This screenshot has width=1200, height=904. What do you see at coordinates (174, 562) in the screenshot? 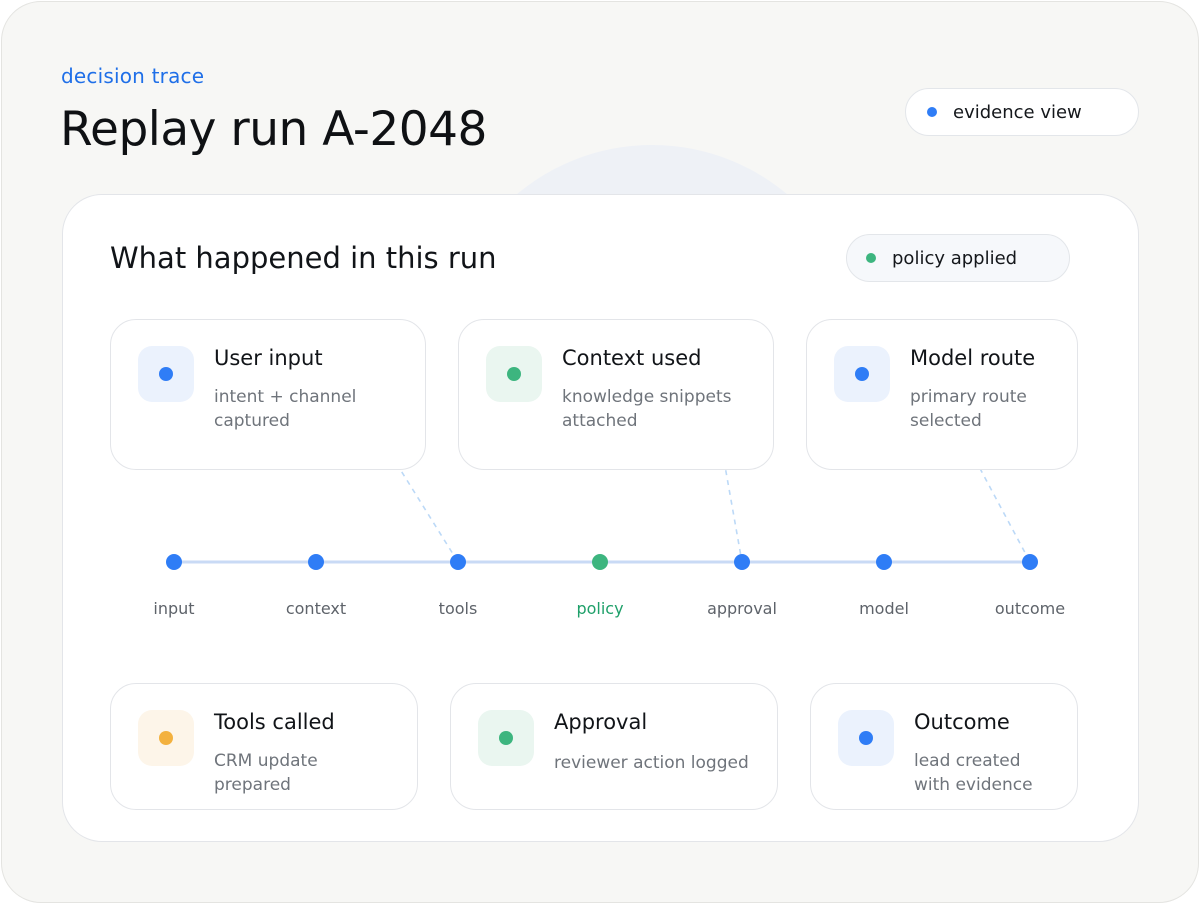
I see `timeline-node-input` at bounding box center [174, 562].